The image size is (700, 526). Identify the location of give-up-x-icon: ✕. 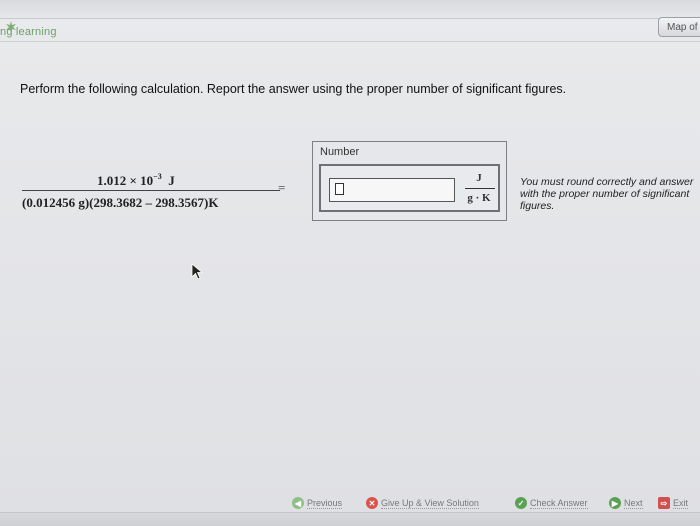
(372, 503).